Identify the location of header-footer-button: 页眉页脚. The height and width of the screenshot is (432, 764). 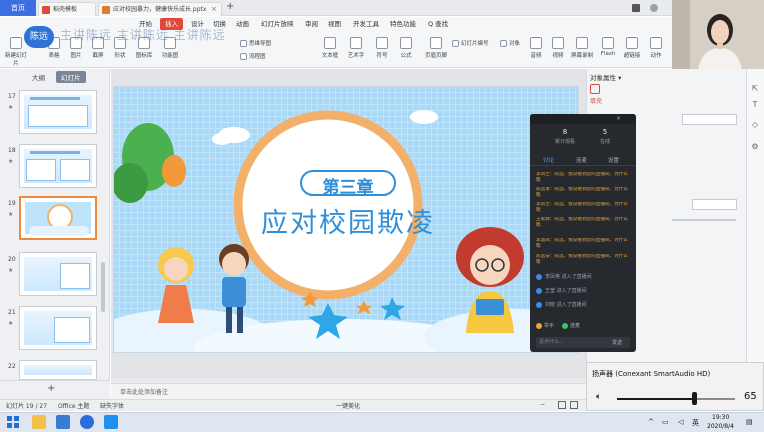
(436, 48).